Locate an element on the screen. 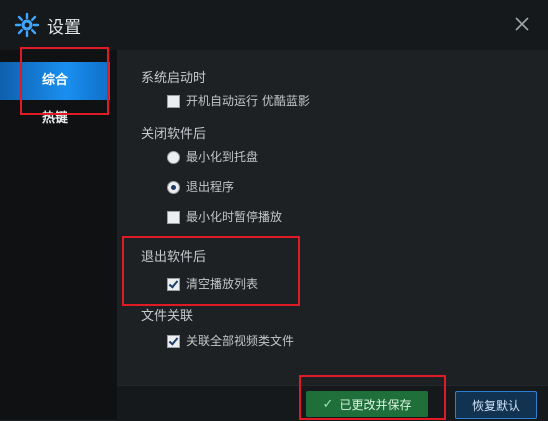 The width and height of the screenshot is (548, 421). section-title-file-assoc: 文件关联 is located at coordinates (167, 316).